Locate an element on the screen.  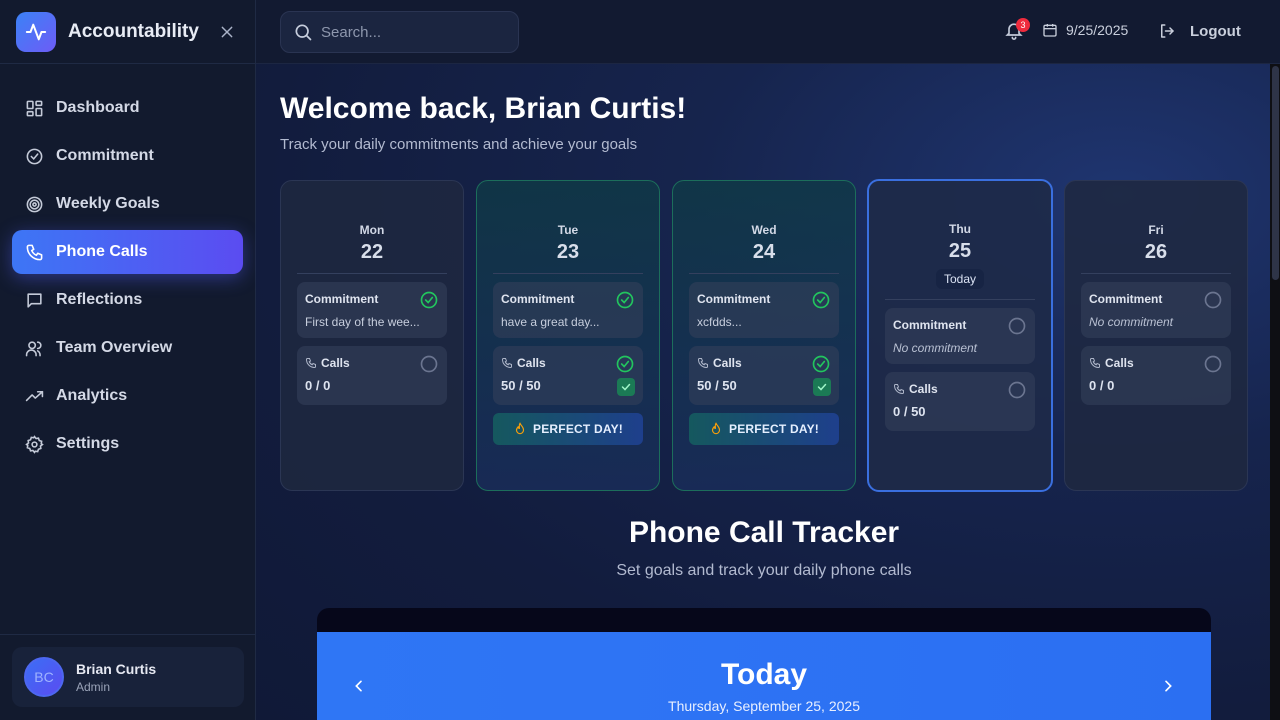
calls-value: 50 / 50 is located at coordinates (717, 385).